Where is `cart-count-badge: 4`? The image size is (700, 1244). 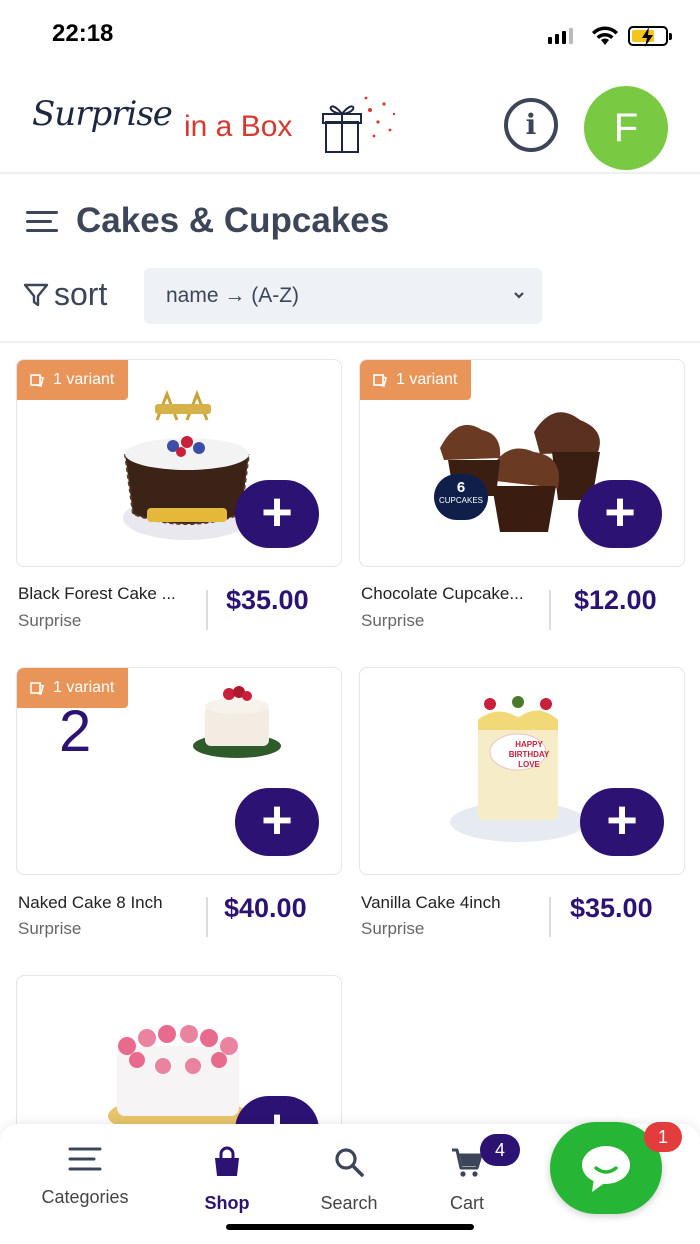 cart-count-badge: 4 is located at coordinates (500, 1150).